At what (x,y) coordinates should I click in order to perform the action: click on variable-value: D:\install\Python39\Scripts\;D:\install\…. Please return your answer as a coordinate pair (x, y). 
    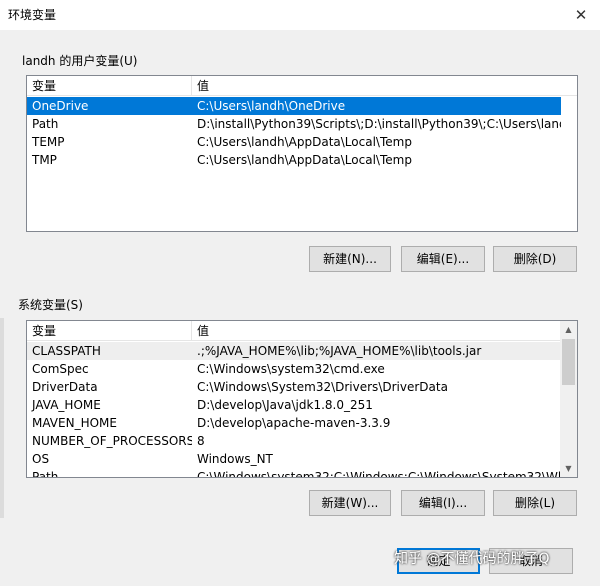
    Looking at the image, I should click on (379, 124).